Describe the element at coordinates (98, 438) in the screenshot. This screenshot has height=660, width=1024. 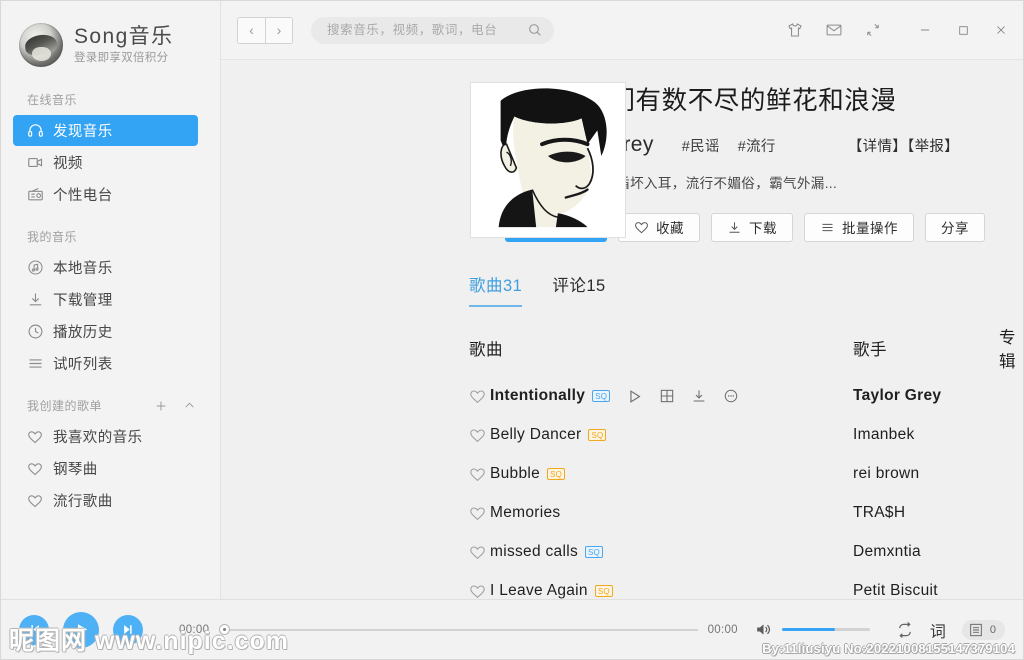
I see `sidebar-item-label: 我喜欢的音乐` at that location.